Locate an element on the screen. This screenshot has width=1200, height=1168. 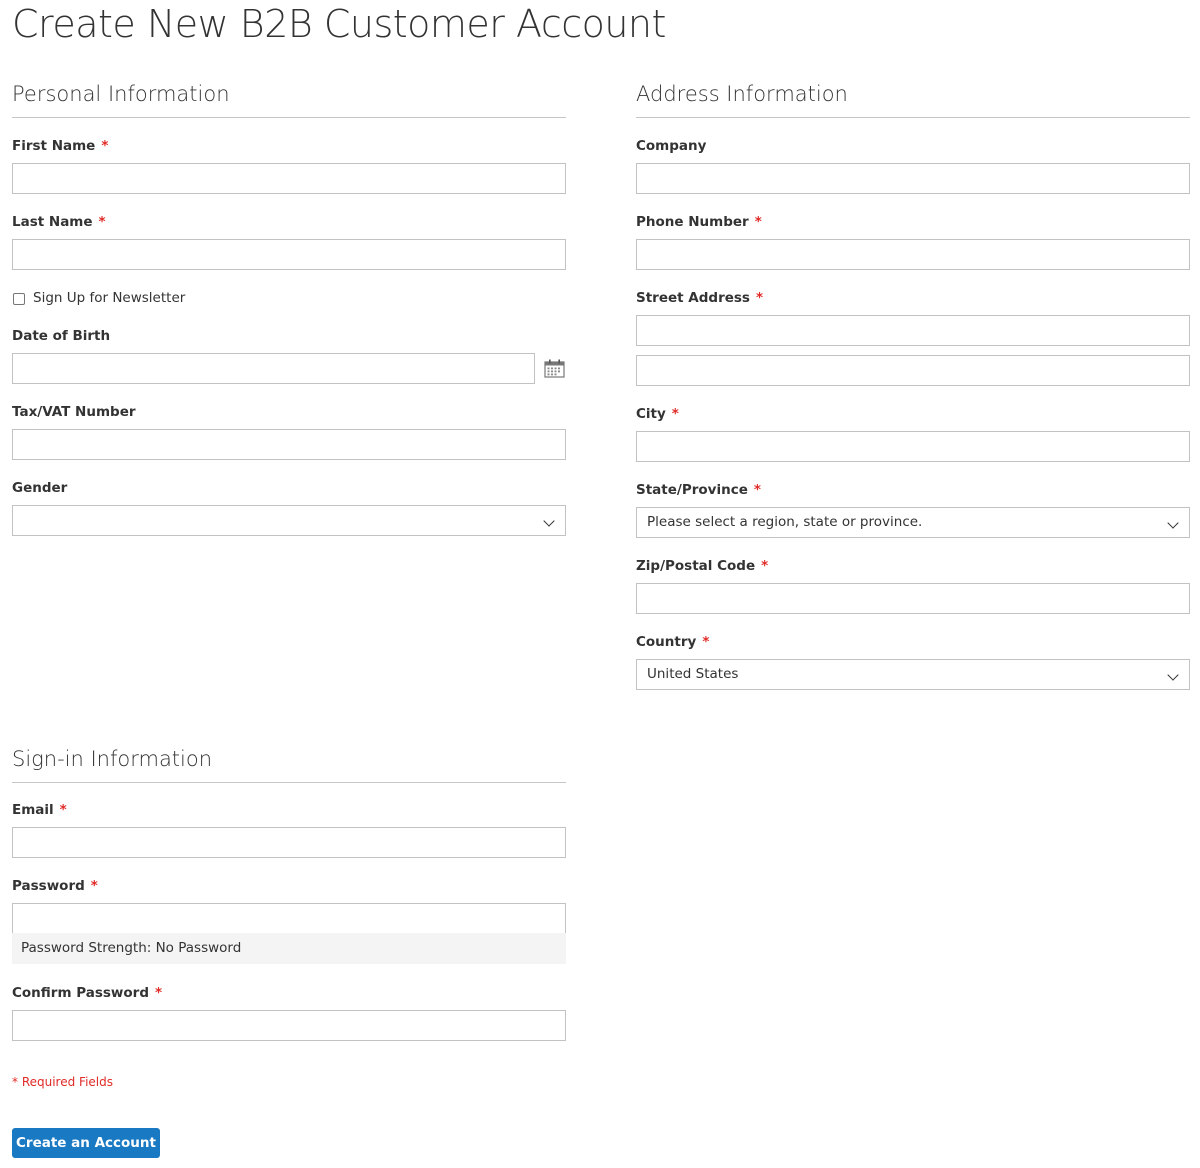
create-account-button: Create an Account is located at coordinates (86, 1143).